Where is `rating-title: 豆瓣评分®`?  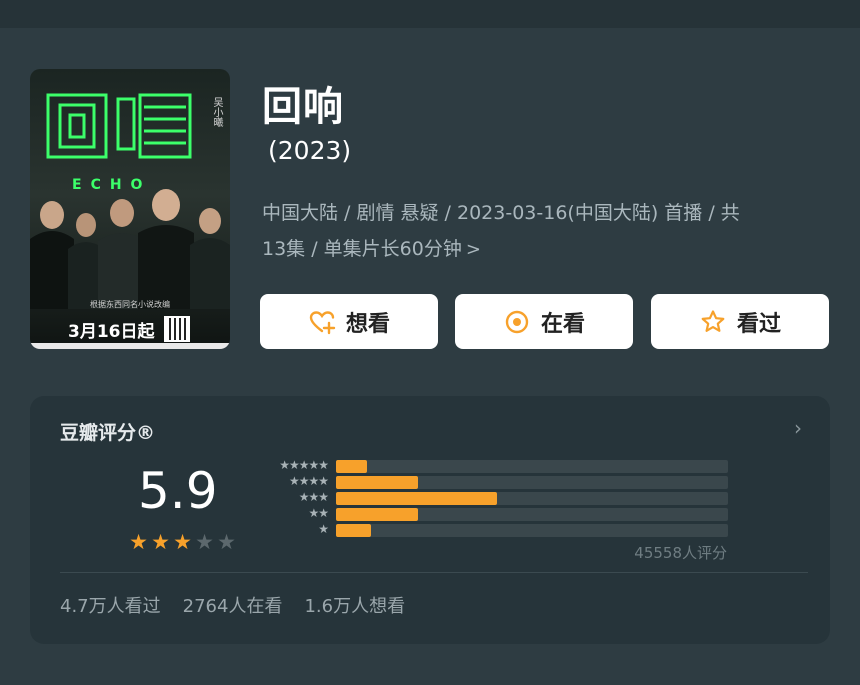
rating-title: 豆瓣评分® is located at coordinates (108, 433).